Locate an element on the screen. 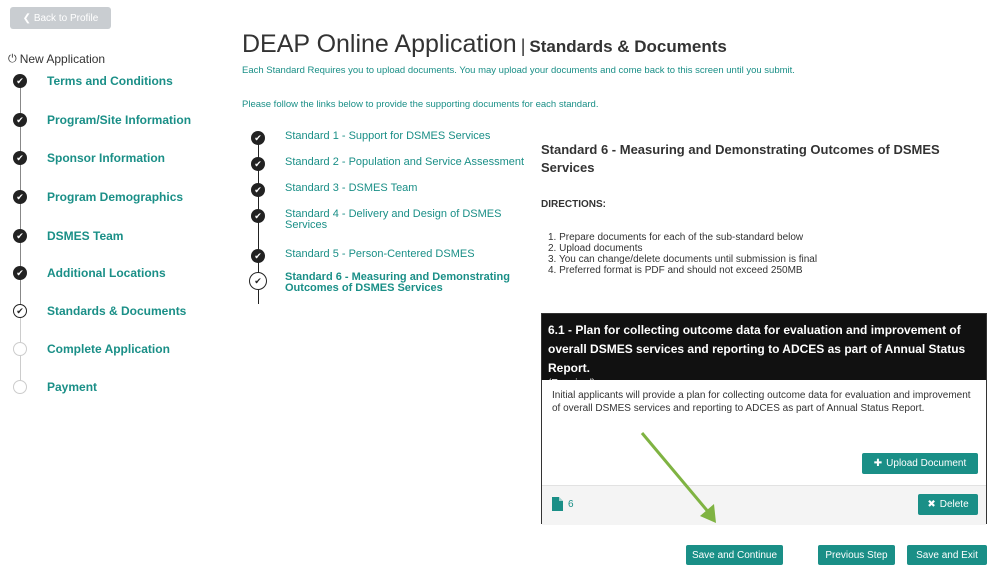  uploaded-file-link: 6 is located at coordinates (563, 504).